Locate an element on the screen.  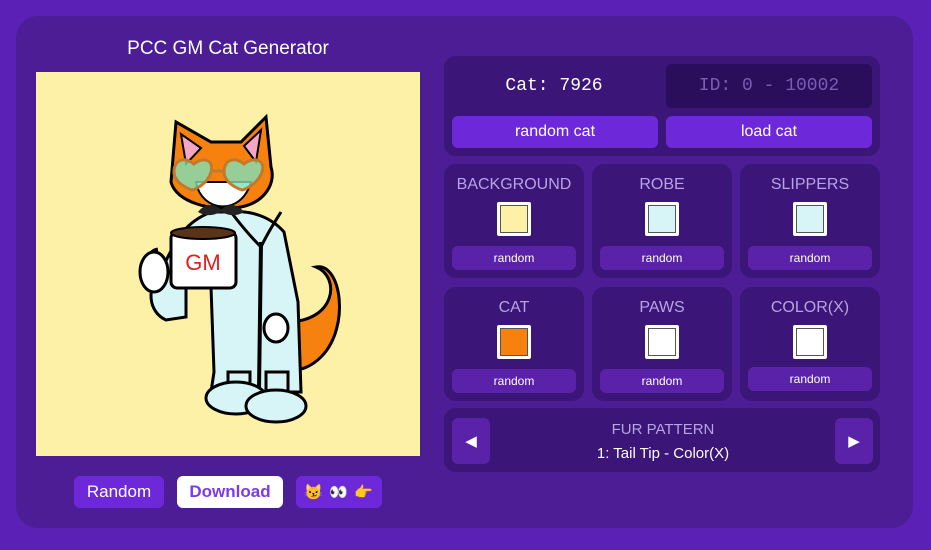
cat-illustration: GM is located at coordinates (239, 268).